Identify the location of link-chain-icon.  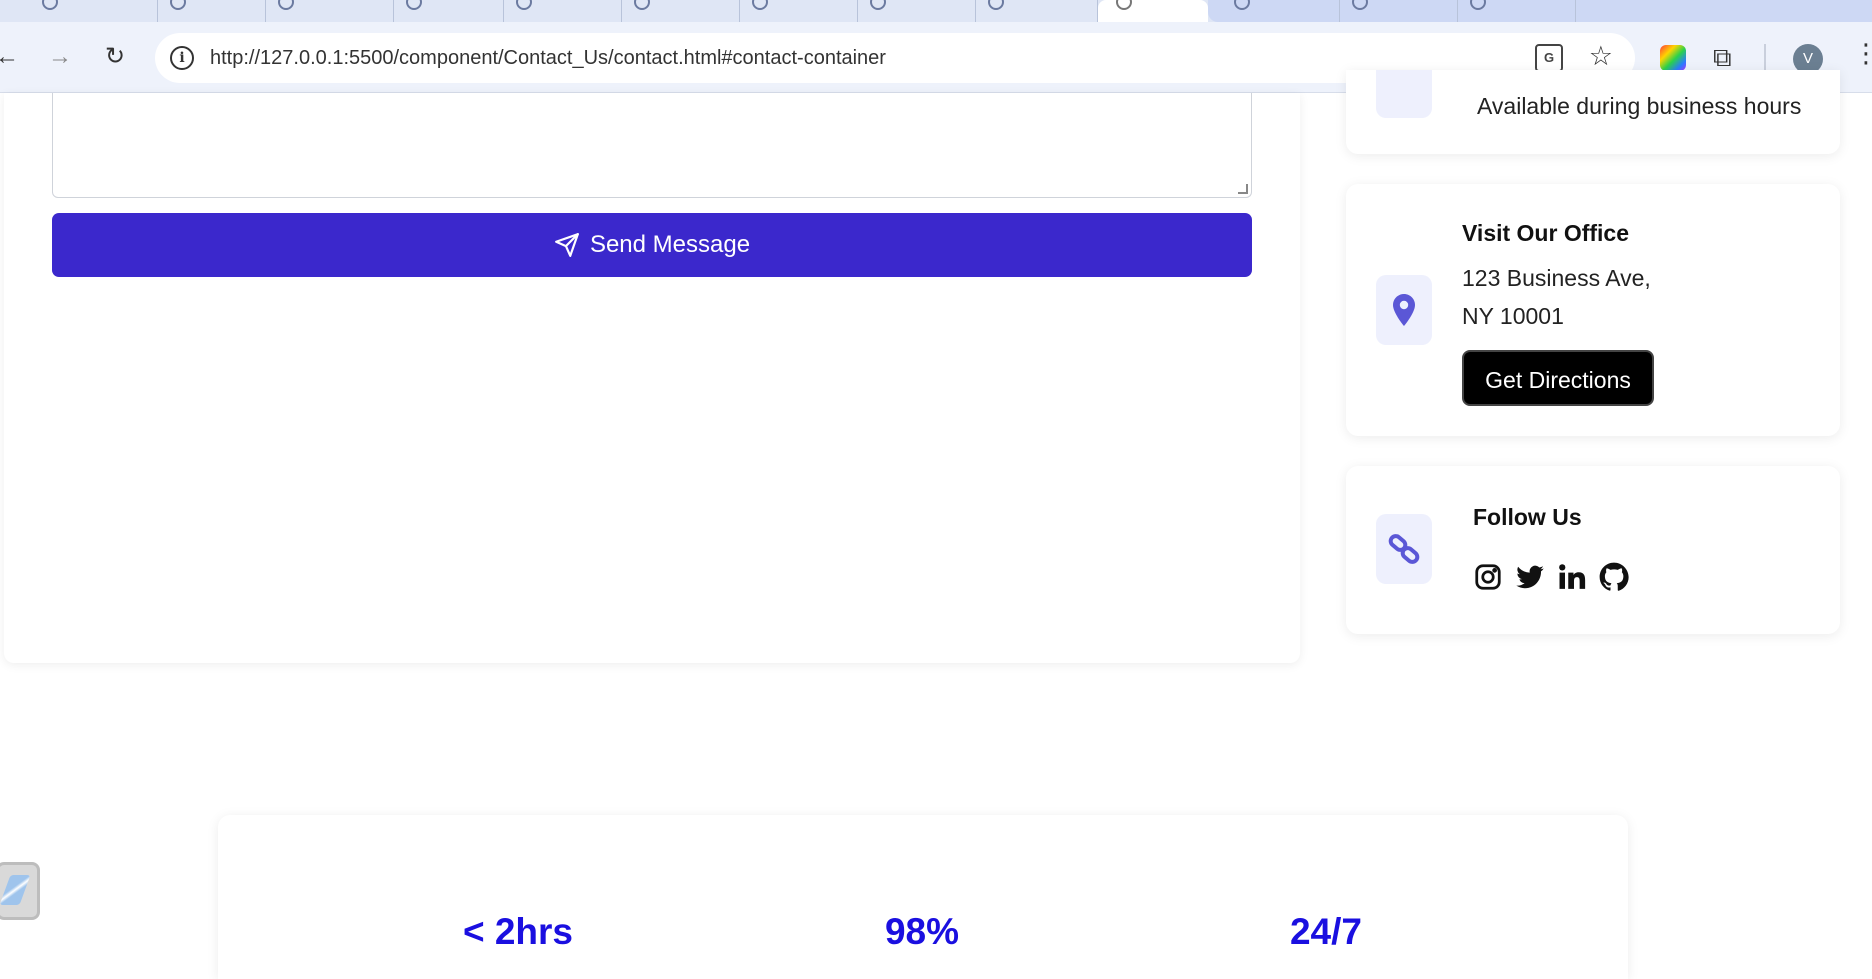
(1404, 549).